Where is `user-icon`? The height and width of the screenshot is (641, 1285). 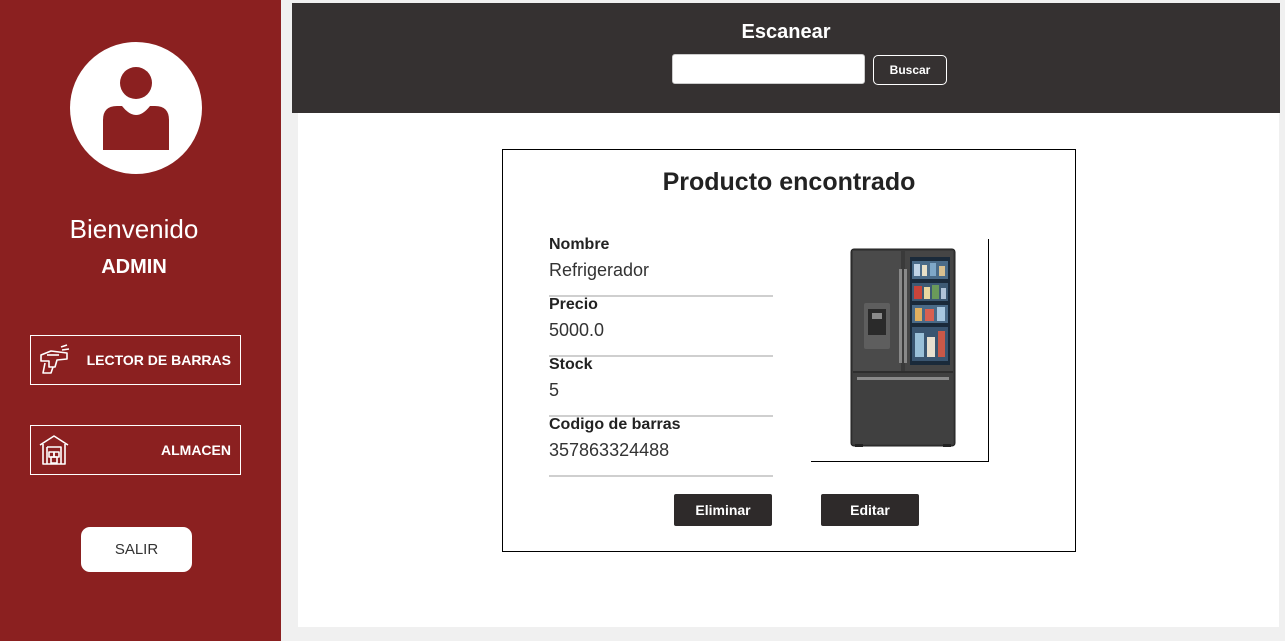
user-icon is located at coordinates (136, 108).